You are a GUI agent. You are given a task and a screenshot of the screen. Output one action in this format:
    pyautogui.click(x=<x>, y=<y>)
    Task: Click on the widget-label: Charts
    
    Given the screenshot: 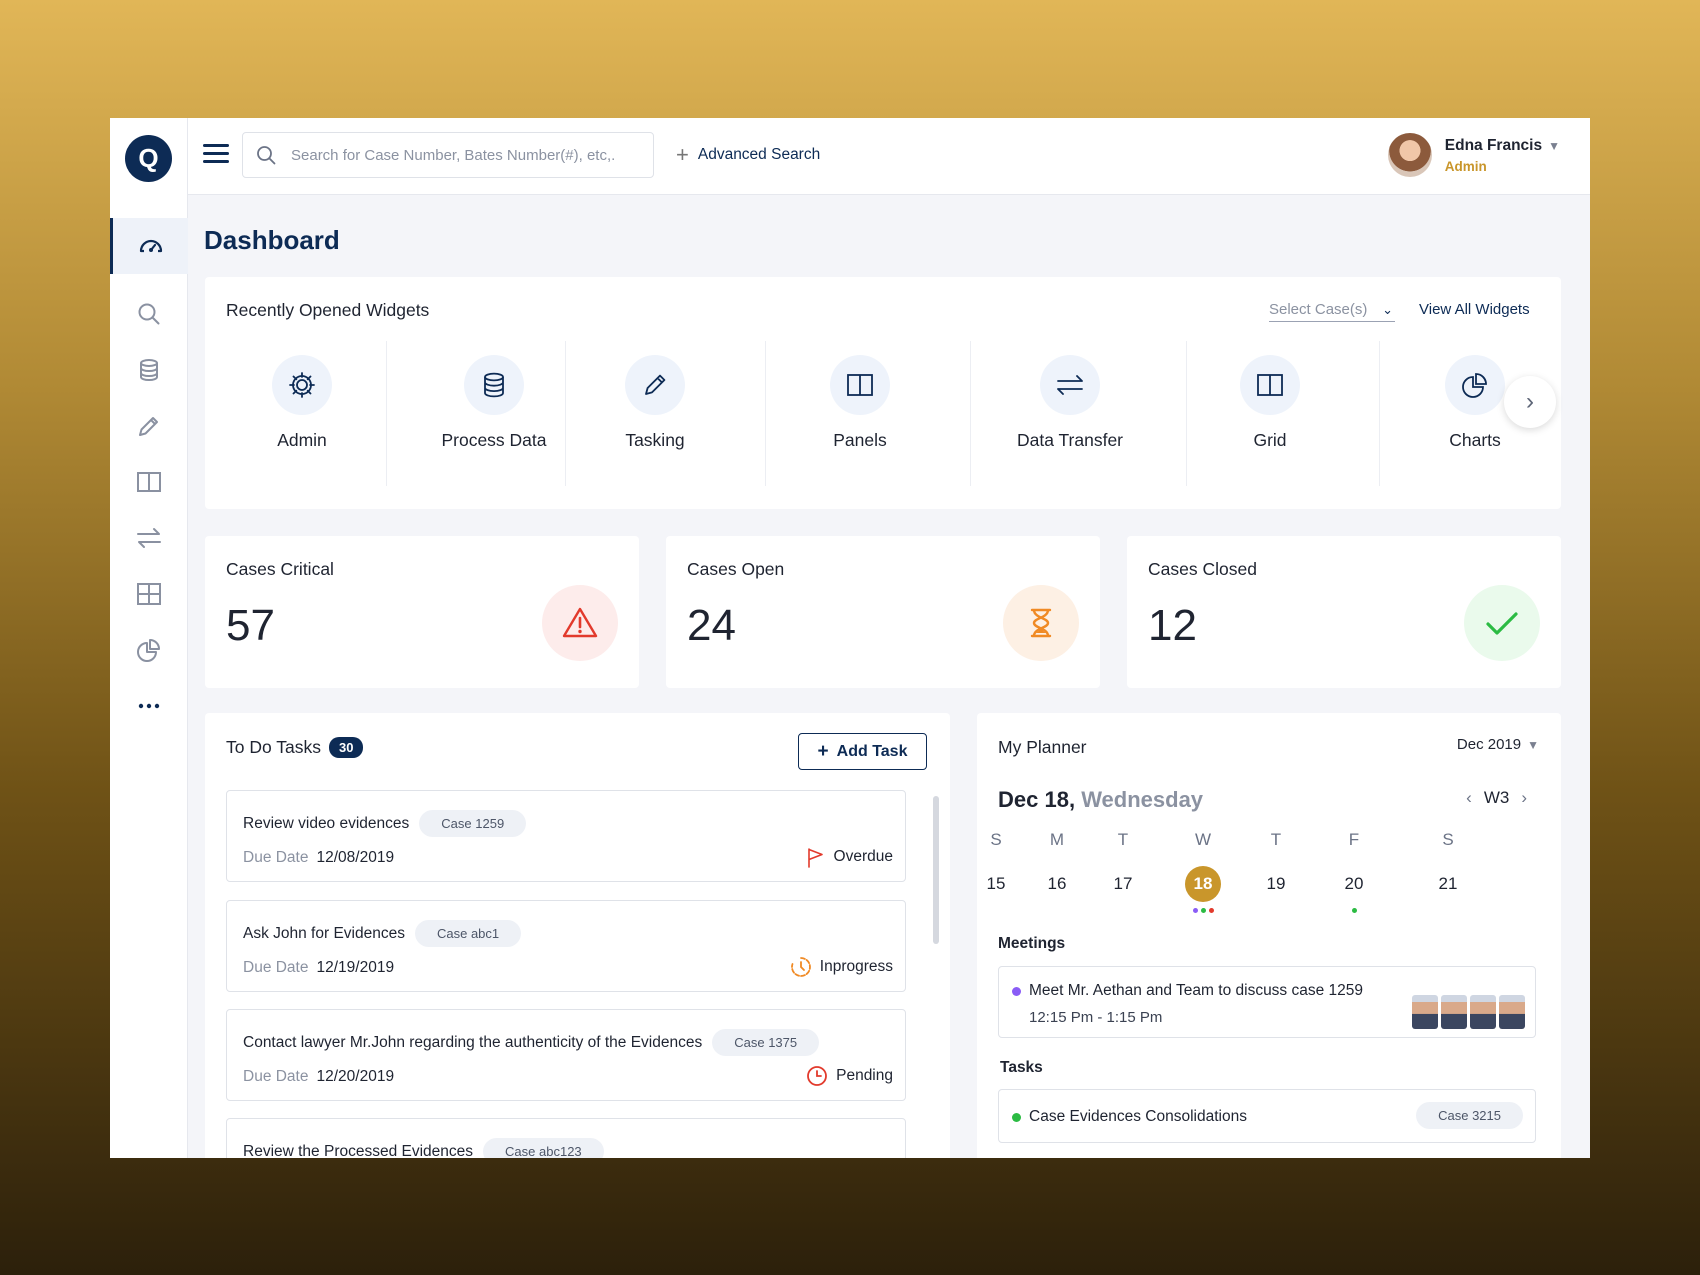 What is the action you would take?
    pyautogui.click(x=1475, y=440)
    